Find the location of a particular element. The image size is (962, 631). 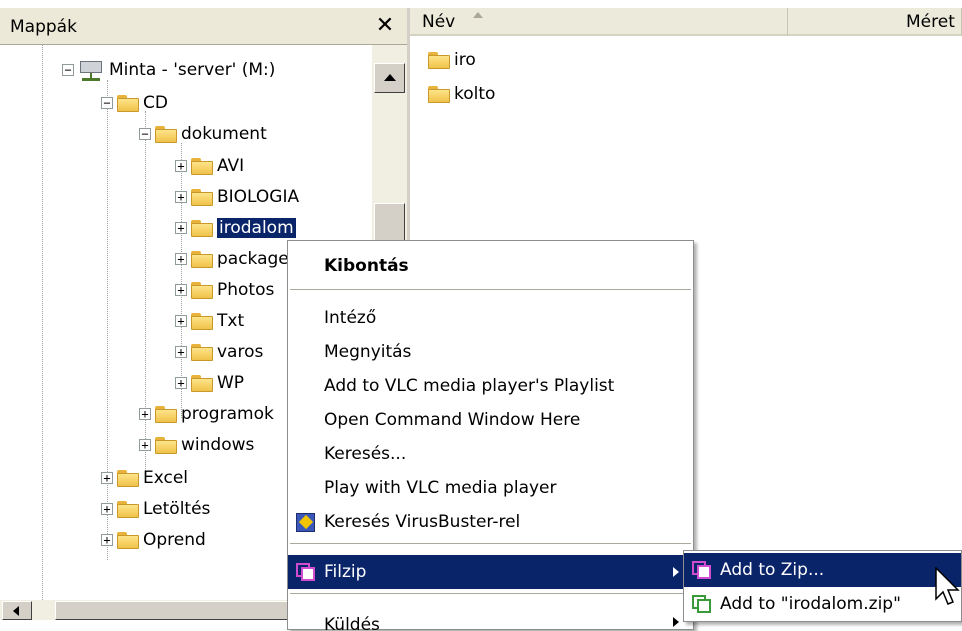

menu-item-kibontas: Kibontás is located at coordinates (490, 266).